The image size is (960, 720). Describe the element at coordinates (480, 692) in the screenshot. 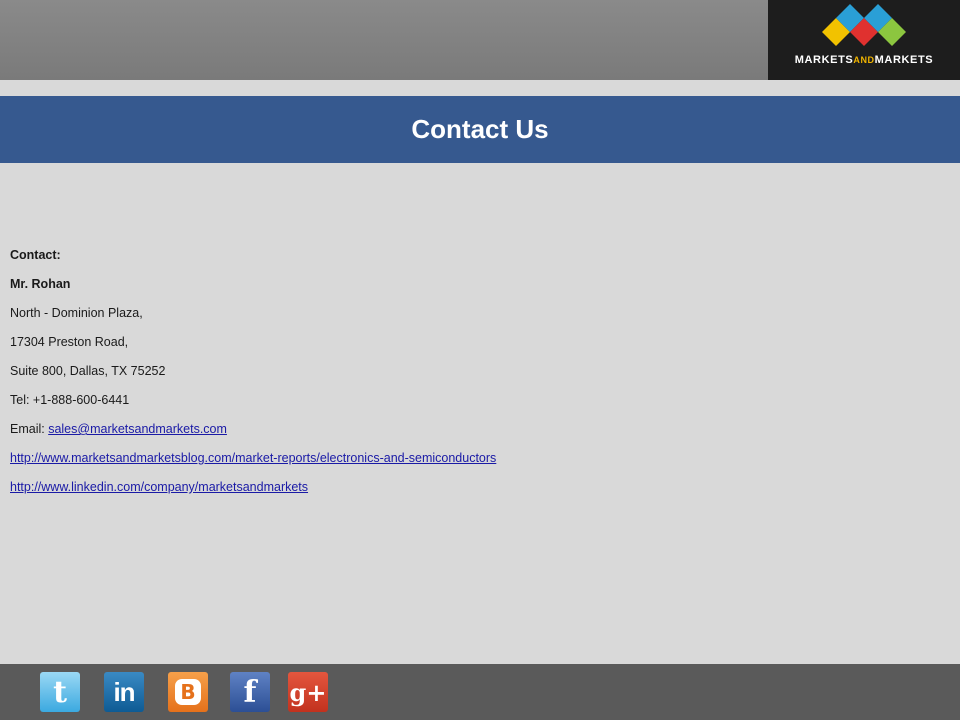

I see `footer-bar` at that location.